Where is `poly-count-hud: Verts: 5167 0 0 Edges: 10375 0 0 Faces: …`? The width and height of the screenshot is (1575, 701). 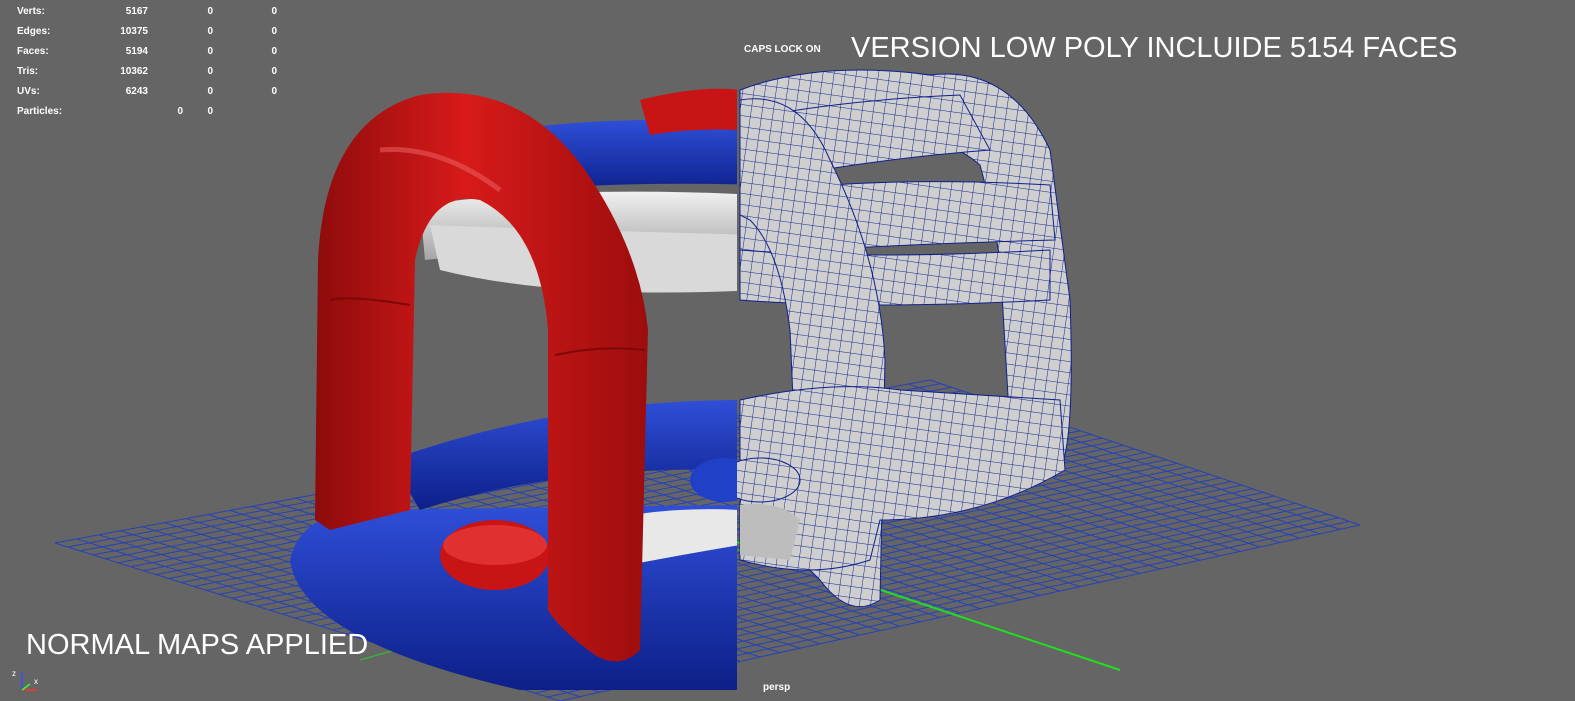
poly-count-hud: Verts: 5167 0 0 Edges: 10375 0 0 Faces: … is located at coordinates (147, 62).